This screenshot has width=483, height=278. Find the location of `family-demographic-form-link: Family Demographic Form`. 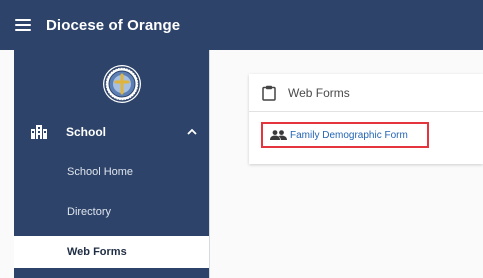

family-demographic-form-link: Family Demographic Form is located at coordinates (345, 135).